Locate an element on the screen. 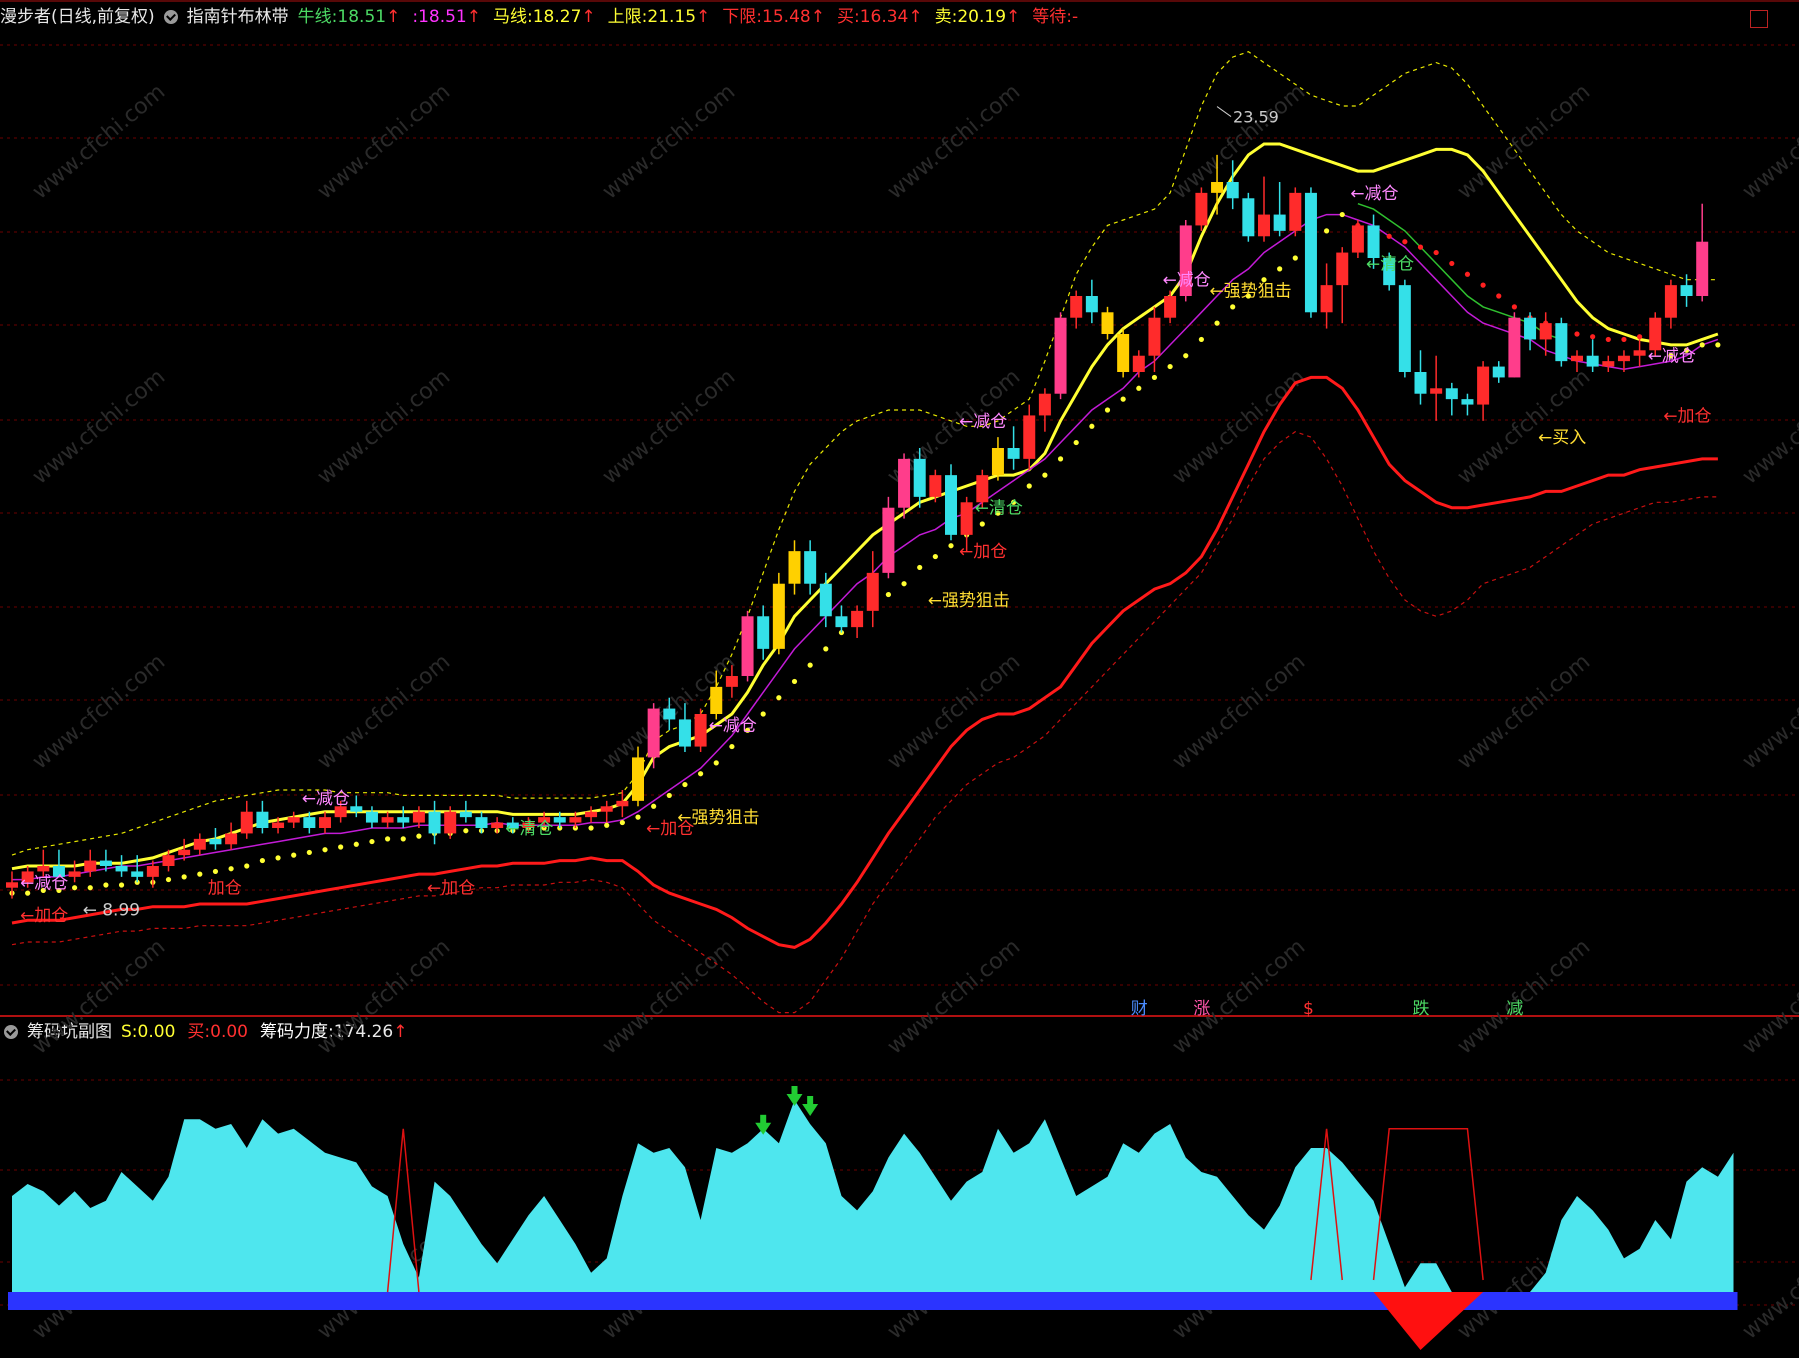 The width and height of the screenshot is (1799, 1358). high-price-label: 23.59 is located at coordinates (1256, 117).